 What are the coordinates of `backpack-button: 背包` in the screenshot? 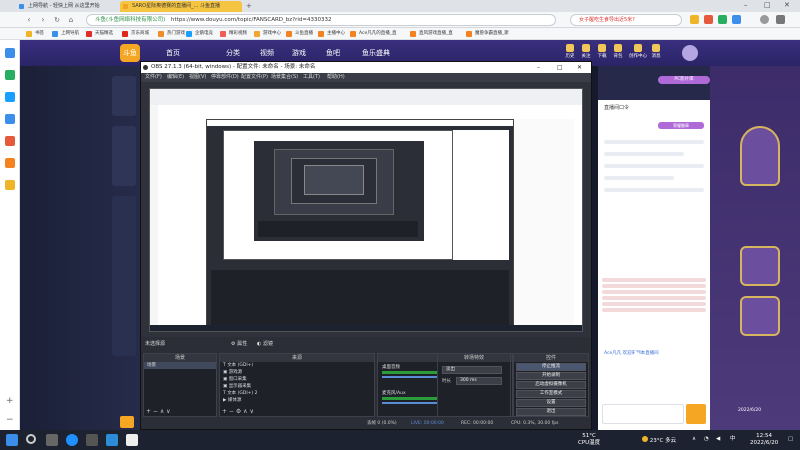 It's located at (618, 51).